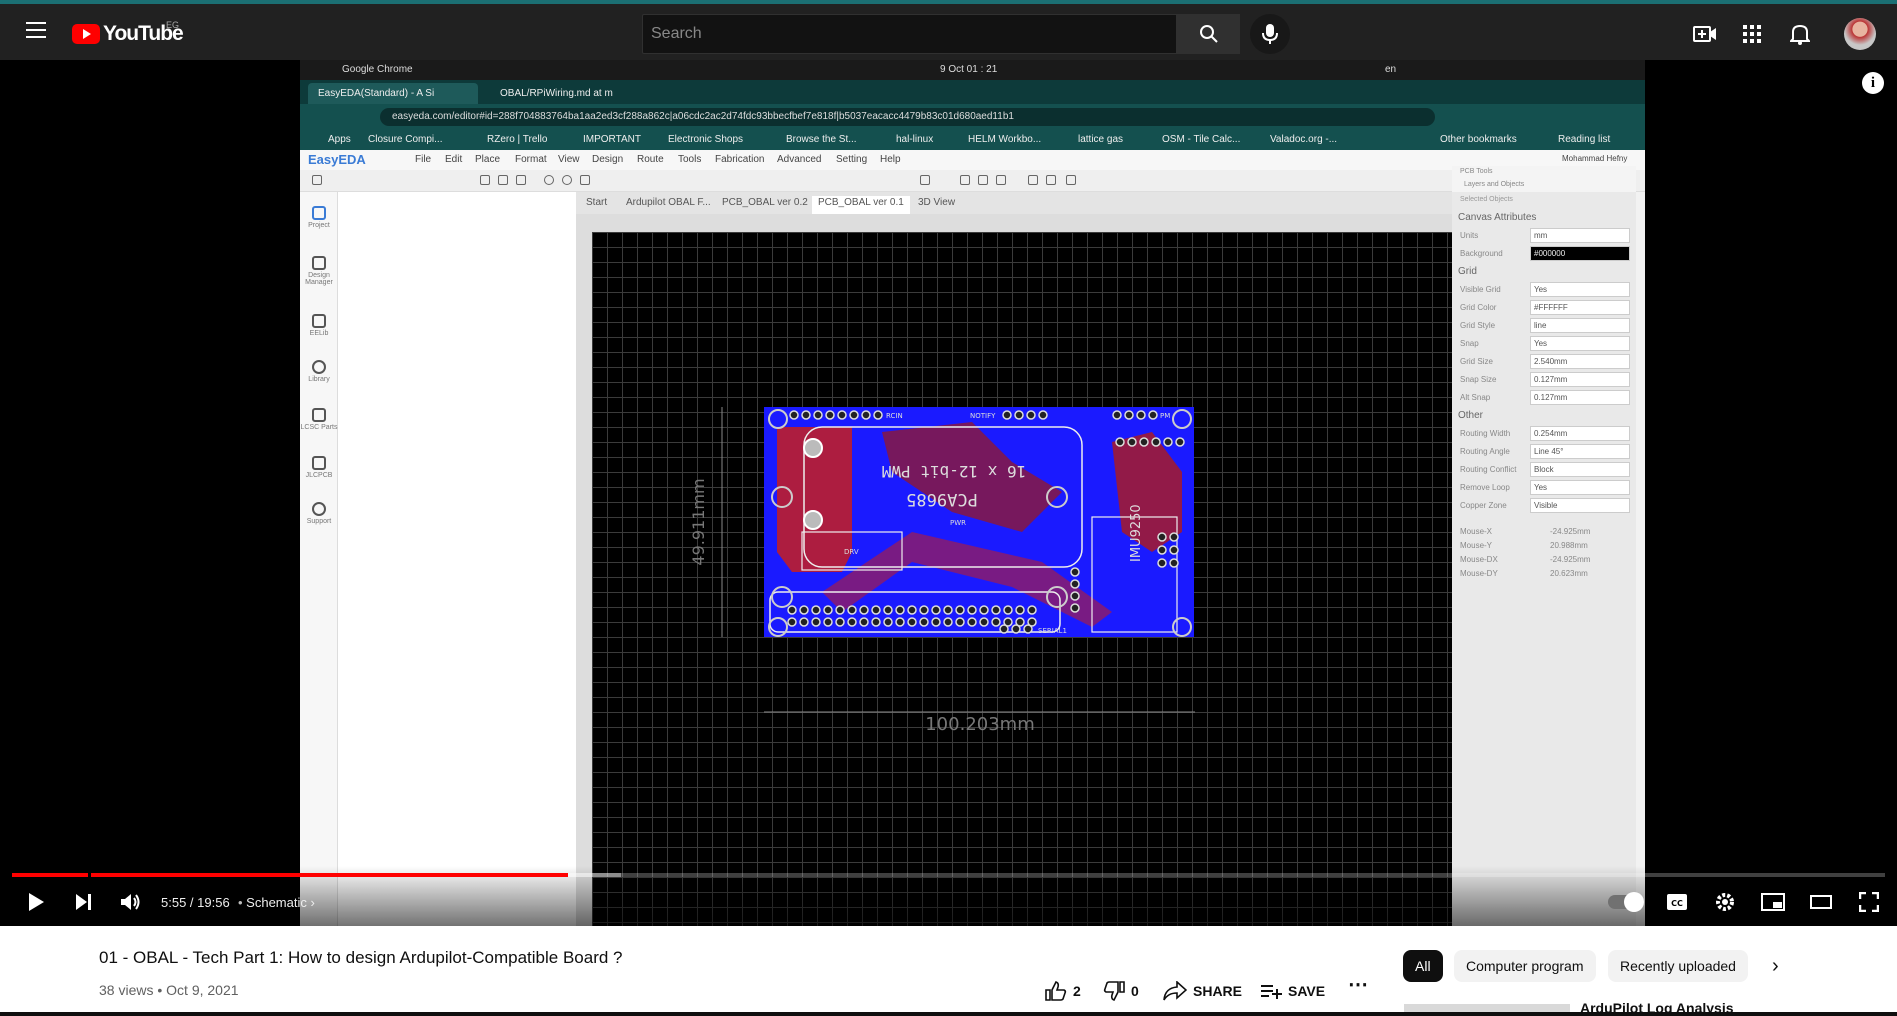  I want to click on nav-lcsc-parts: LCSC Parts, so click(319, 429).